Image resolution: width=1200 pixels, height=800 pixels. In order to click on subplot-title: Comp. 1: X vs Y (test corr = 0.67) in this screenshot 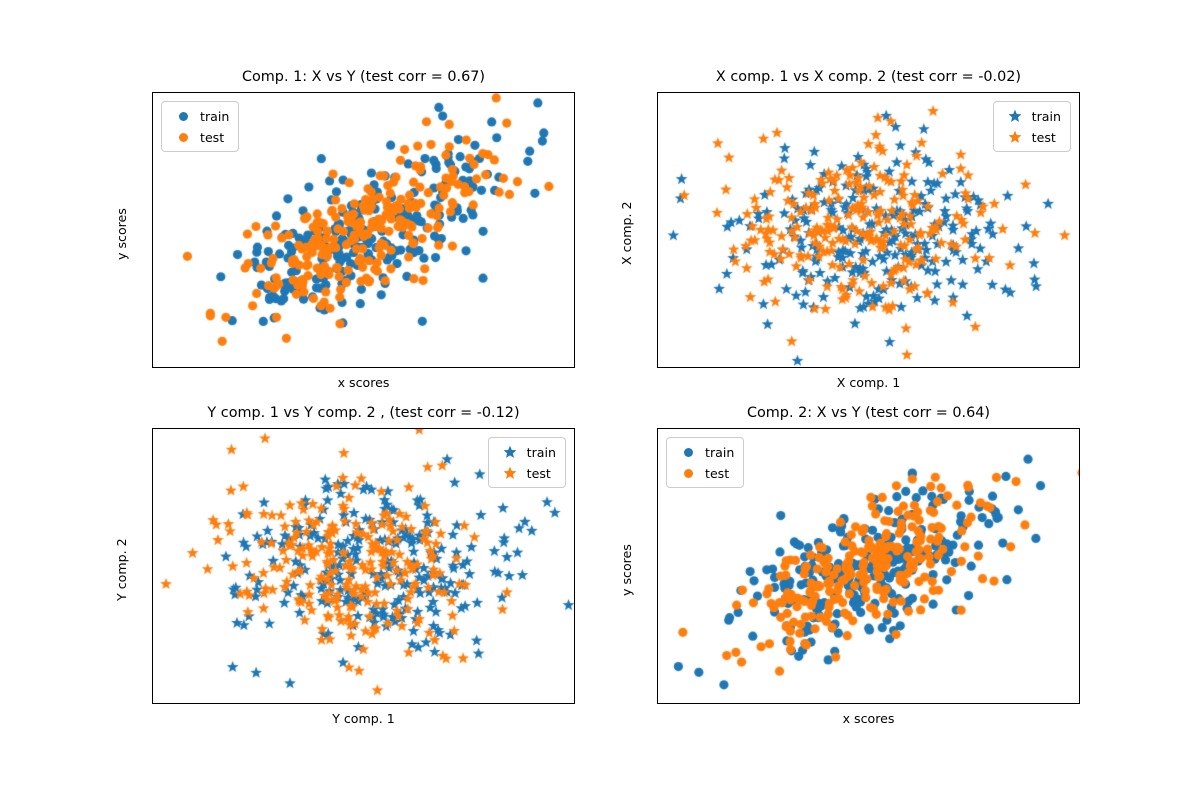, I will do `click(363, 77)`.